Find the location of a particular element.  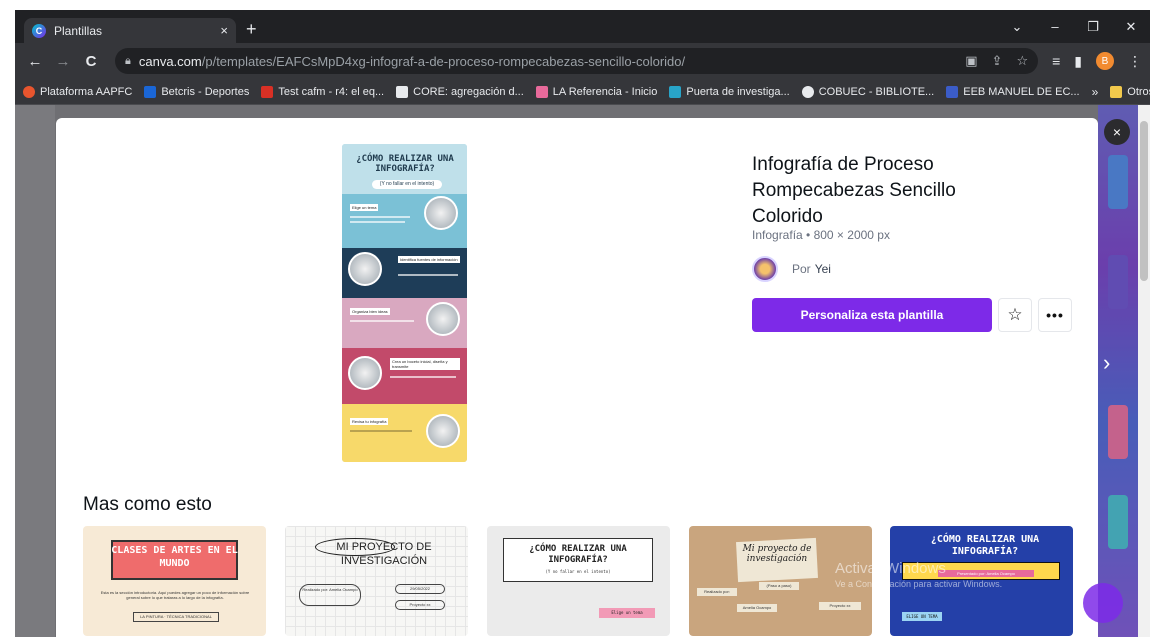

minimize-button: – is located at coordinates (1055, 26).